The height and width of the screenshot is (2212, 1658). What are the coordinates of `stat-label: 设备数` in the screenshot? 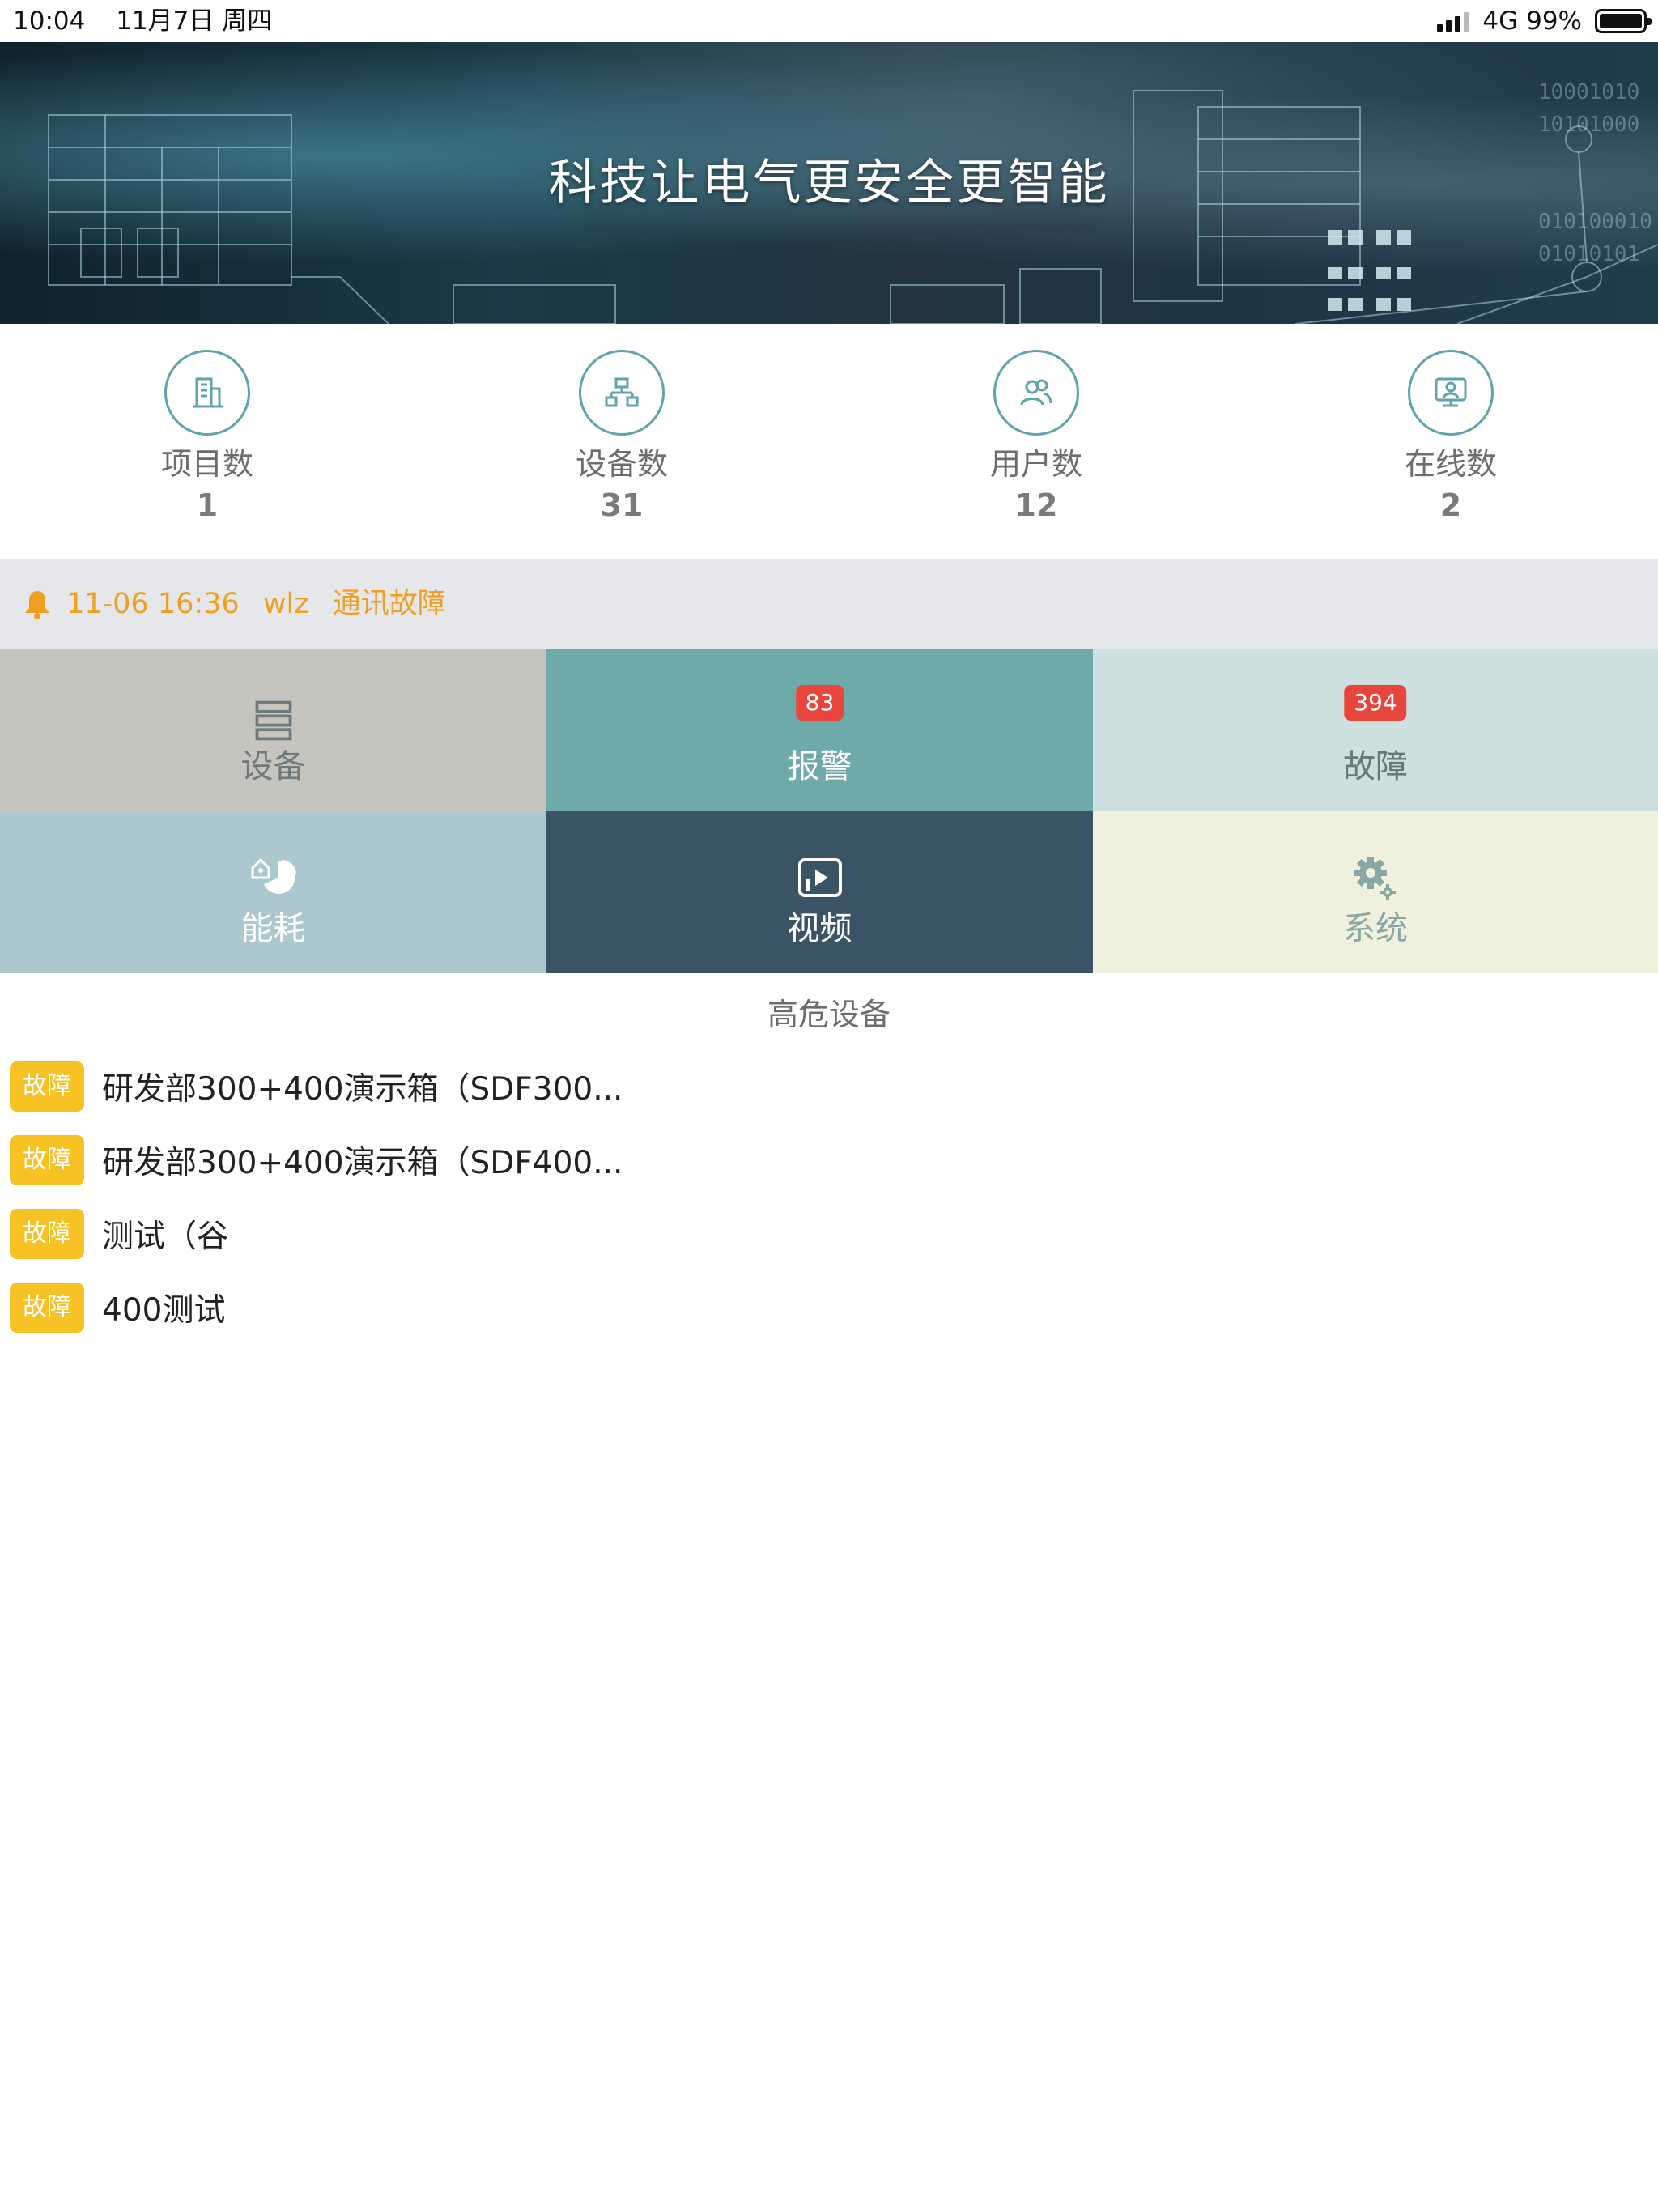 It's located at (621, 464).